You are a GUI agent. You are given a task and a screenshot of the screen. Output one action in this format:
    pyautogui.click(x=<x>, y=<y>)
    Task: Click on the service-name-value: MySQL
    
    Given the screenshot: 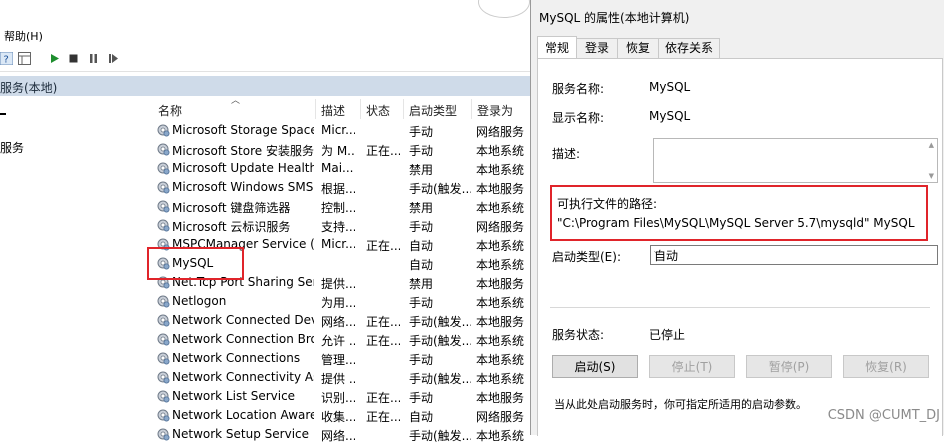 What is the action you would take?
    pyautogui.click(x=670, y=87)
    